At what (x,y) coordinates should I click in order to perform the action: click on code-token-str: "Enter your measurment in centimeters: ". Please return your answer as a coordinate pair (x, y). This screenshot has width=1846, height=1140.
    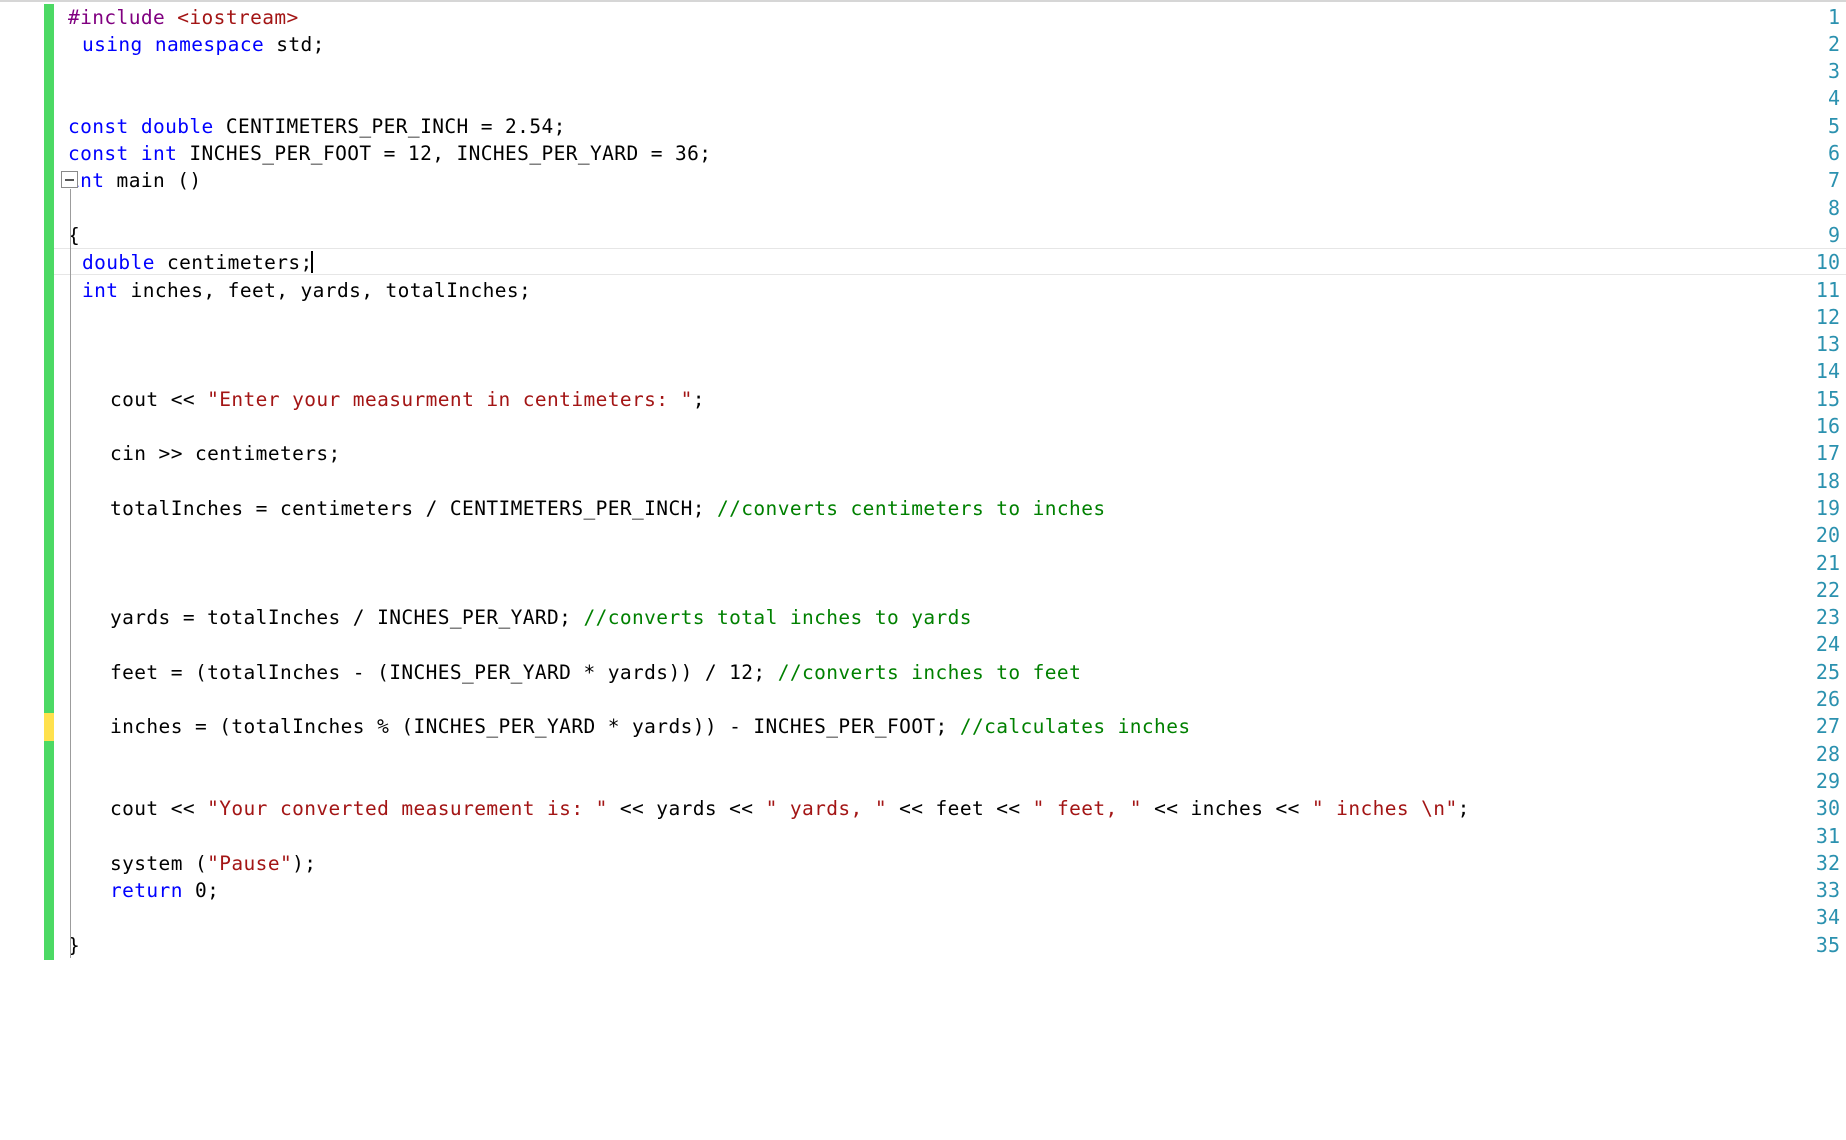
    Looking at the image, I should click on (450, 399).